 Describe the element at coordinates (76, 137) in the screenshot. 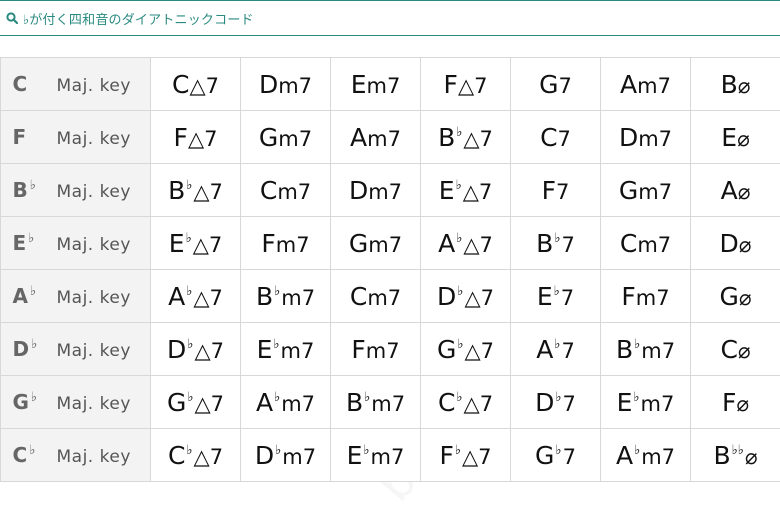

I see `key-cell: FMaj. key` at that location.